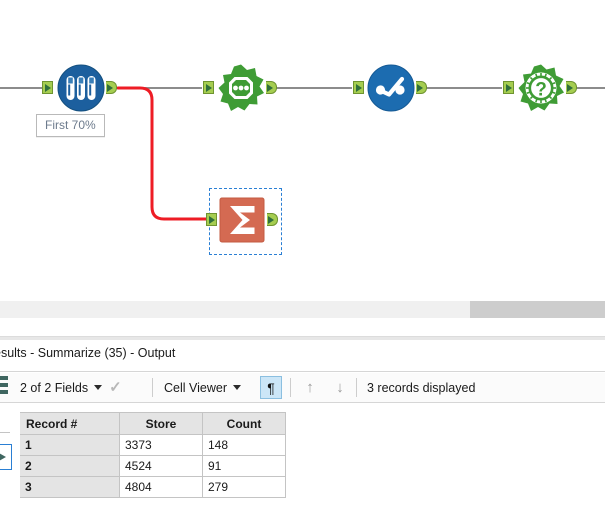 Image resolution: width=605 pixels, height=519 pixels. What do you see at coordinates (70, 423) in the screenshot?
I see `column-header-record: Record #` at bounding box center [70, 423].